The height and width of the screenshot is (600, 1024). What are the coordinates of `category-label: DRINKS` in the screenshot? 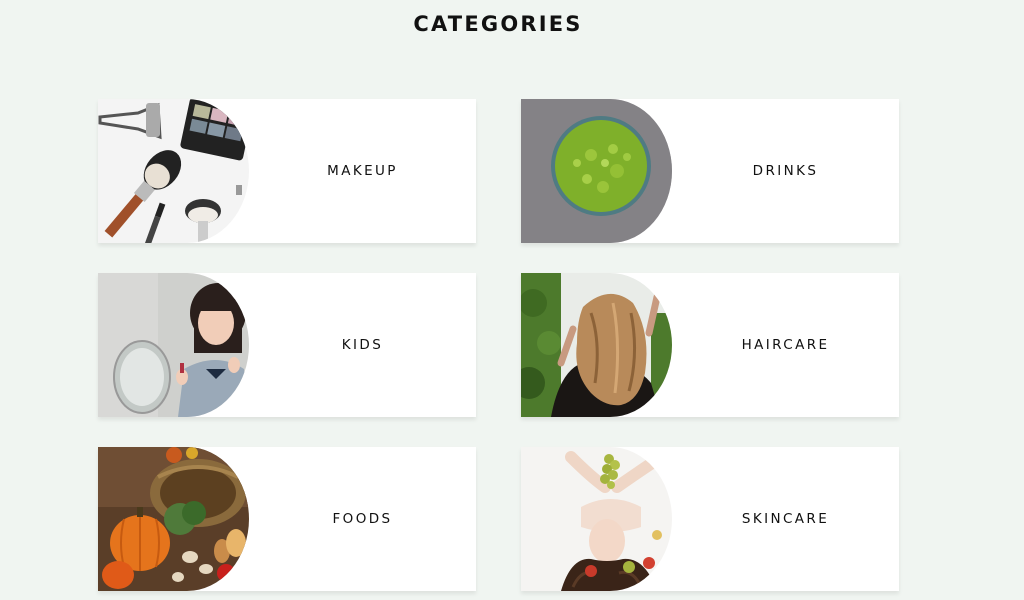 It's located at (785, 171).